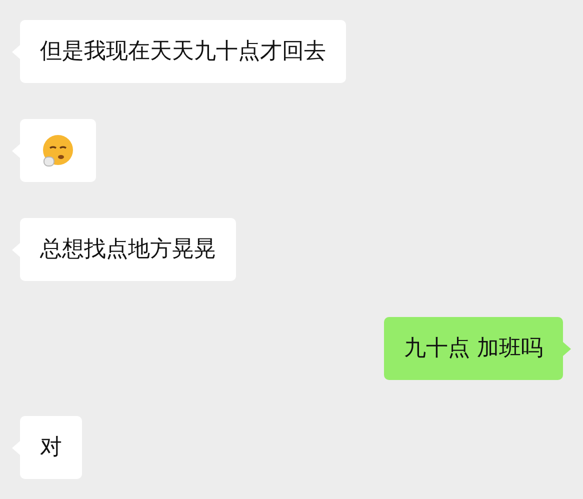  Describe the element at coordinates (51, 448) in the screenshot. I see `message-text: 对` at that location.